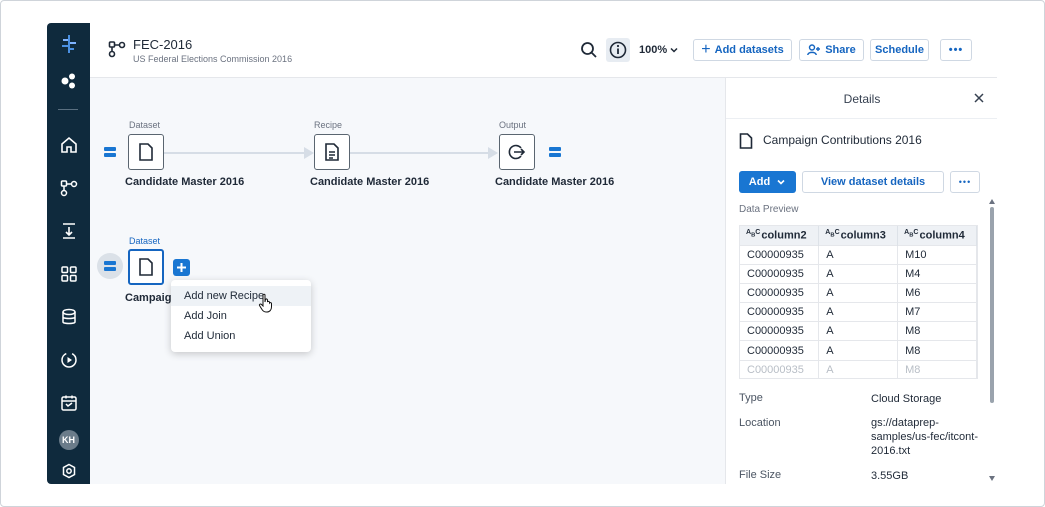  Describe the element at coordinates (873, 182) in the screenshot. I see `view-dataset-details-button: View dataset details` at that location.